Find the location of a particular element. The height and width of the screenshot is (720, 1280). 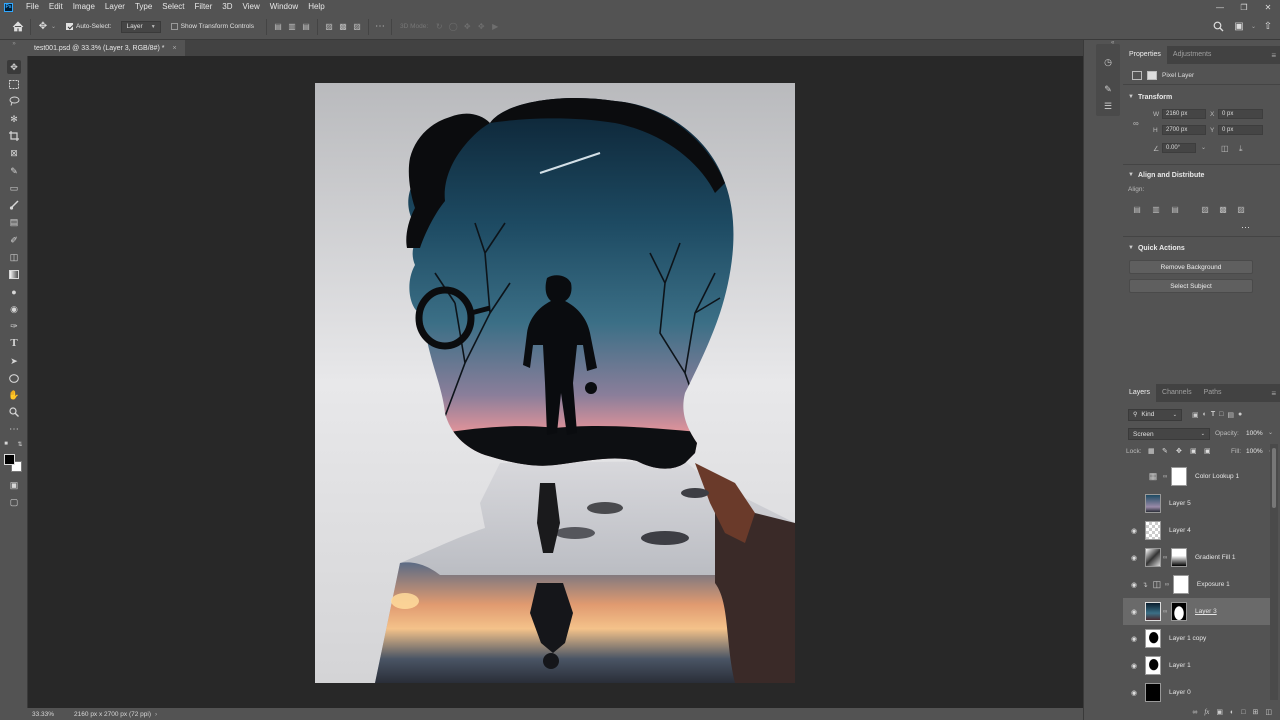

orbit-3d-icon: ↻ is located at coordinates (439, 27).